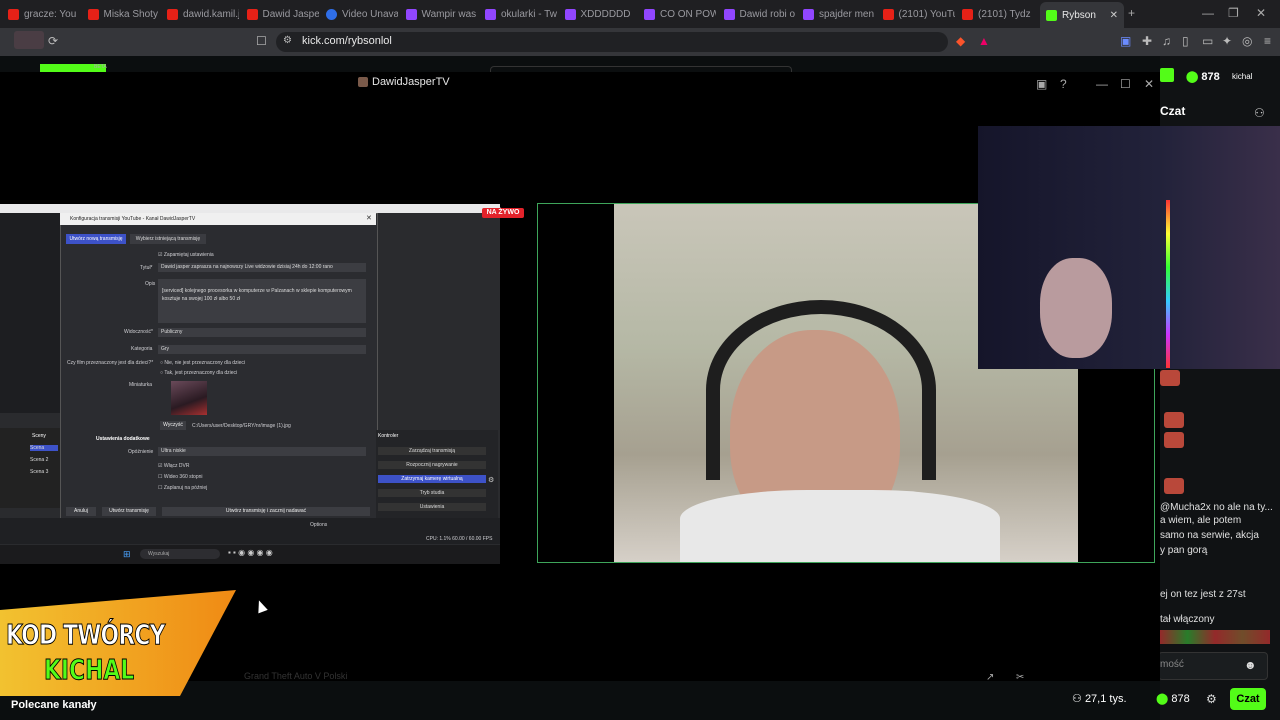 The image size is (1280, 720). I want to click on vcam-settings-gear-icon: ⚙, so click(491, 480).